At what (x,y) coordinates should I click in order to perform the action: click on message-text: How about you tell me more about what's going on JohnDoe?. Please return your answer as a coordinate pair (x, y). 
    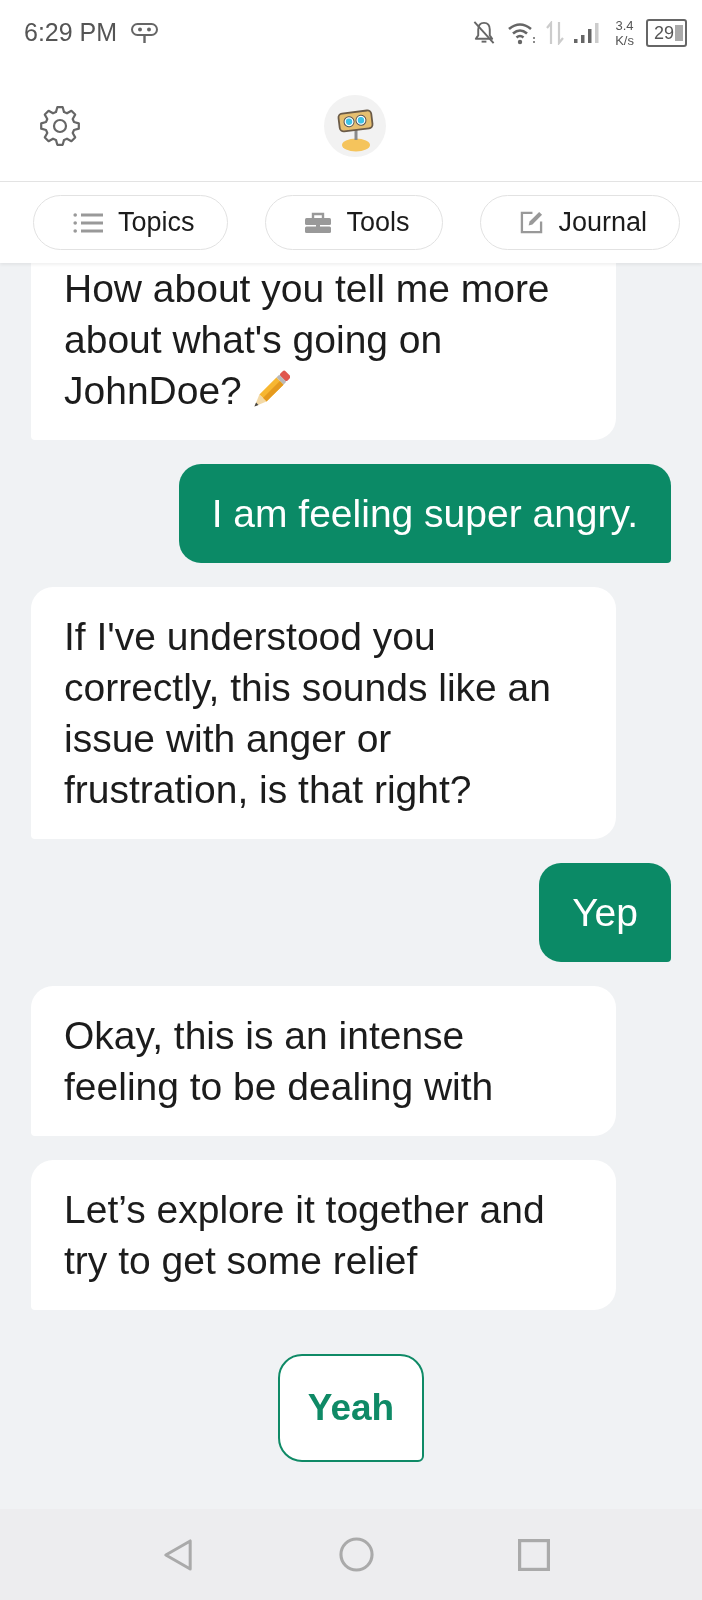
    Looking at the image, I should click on (307, 339).